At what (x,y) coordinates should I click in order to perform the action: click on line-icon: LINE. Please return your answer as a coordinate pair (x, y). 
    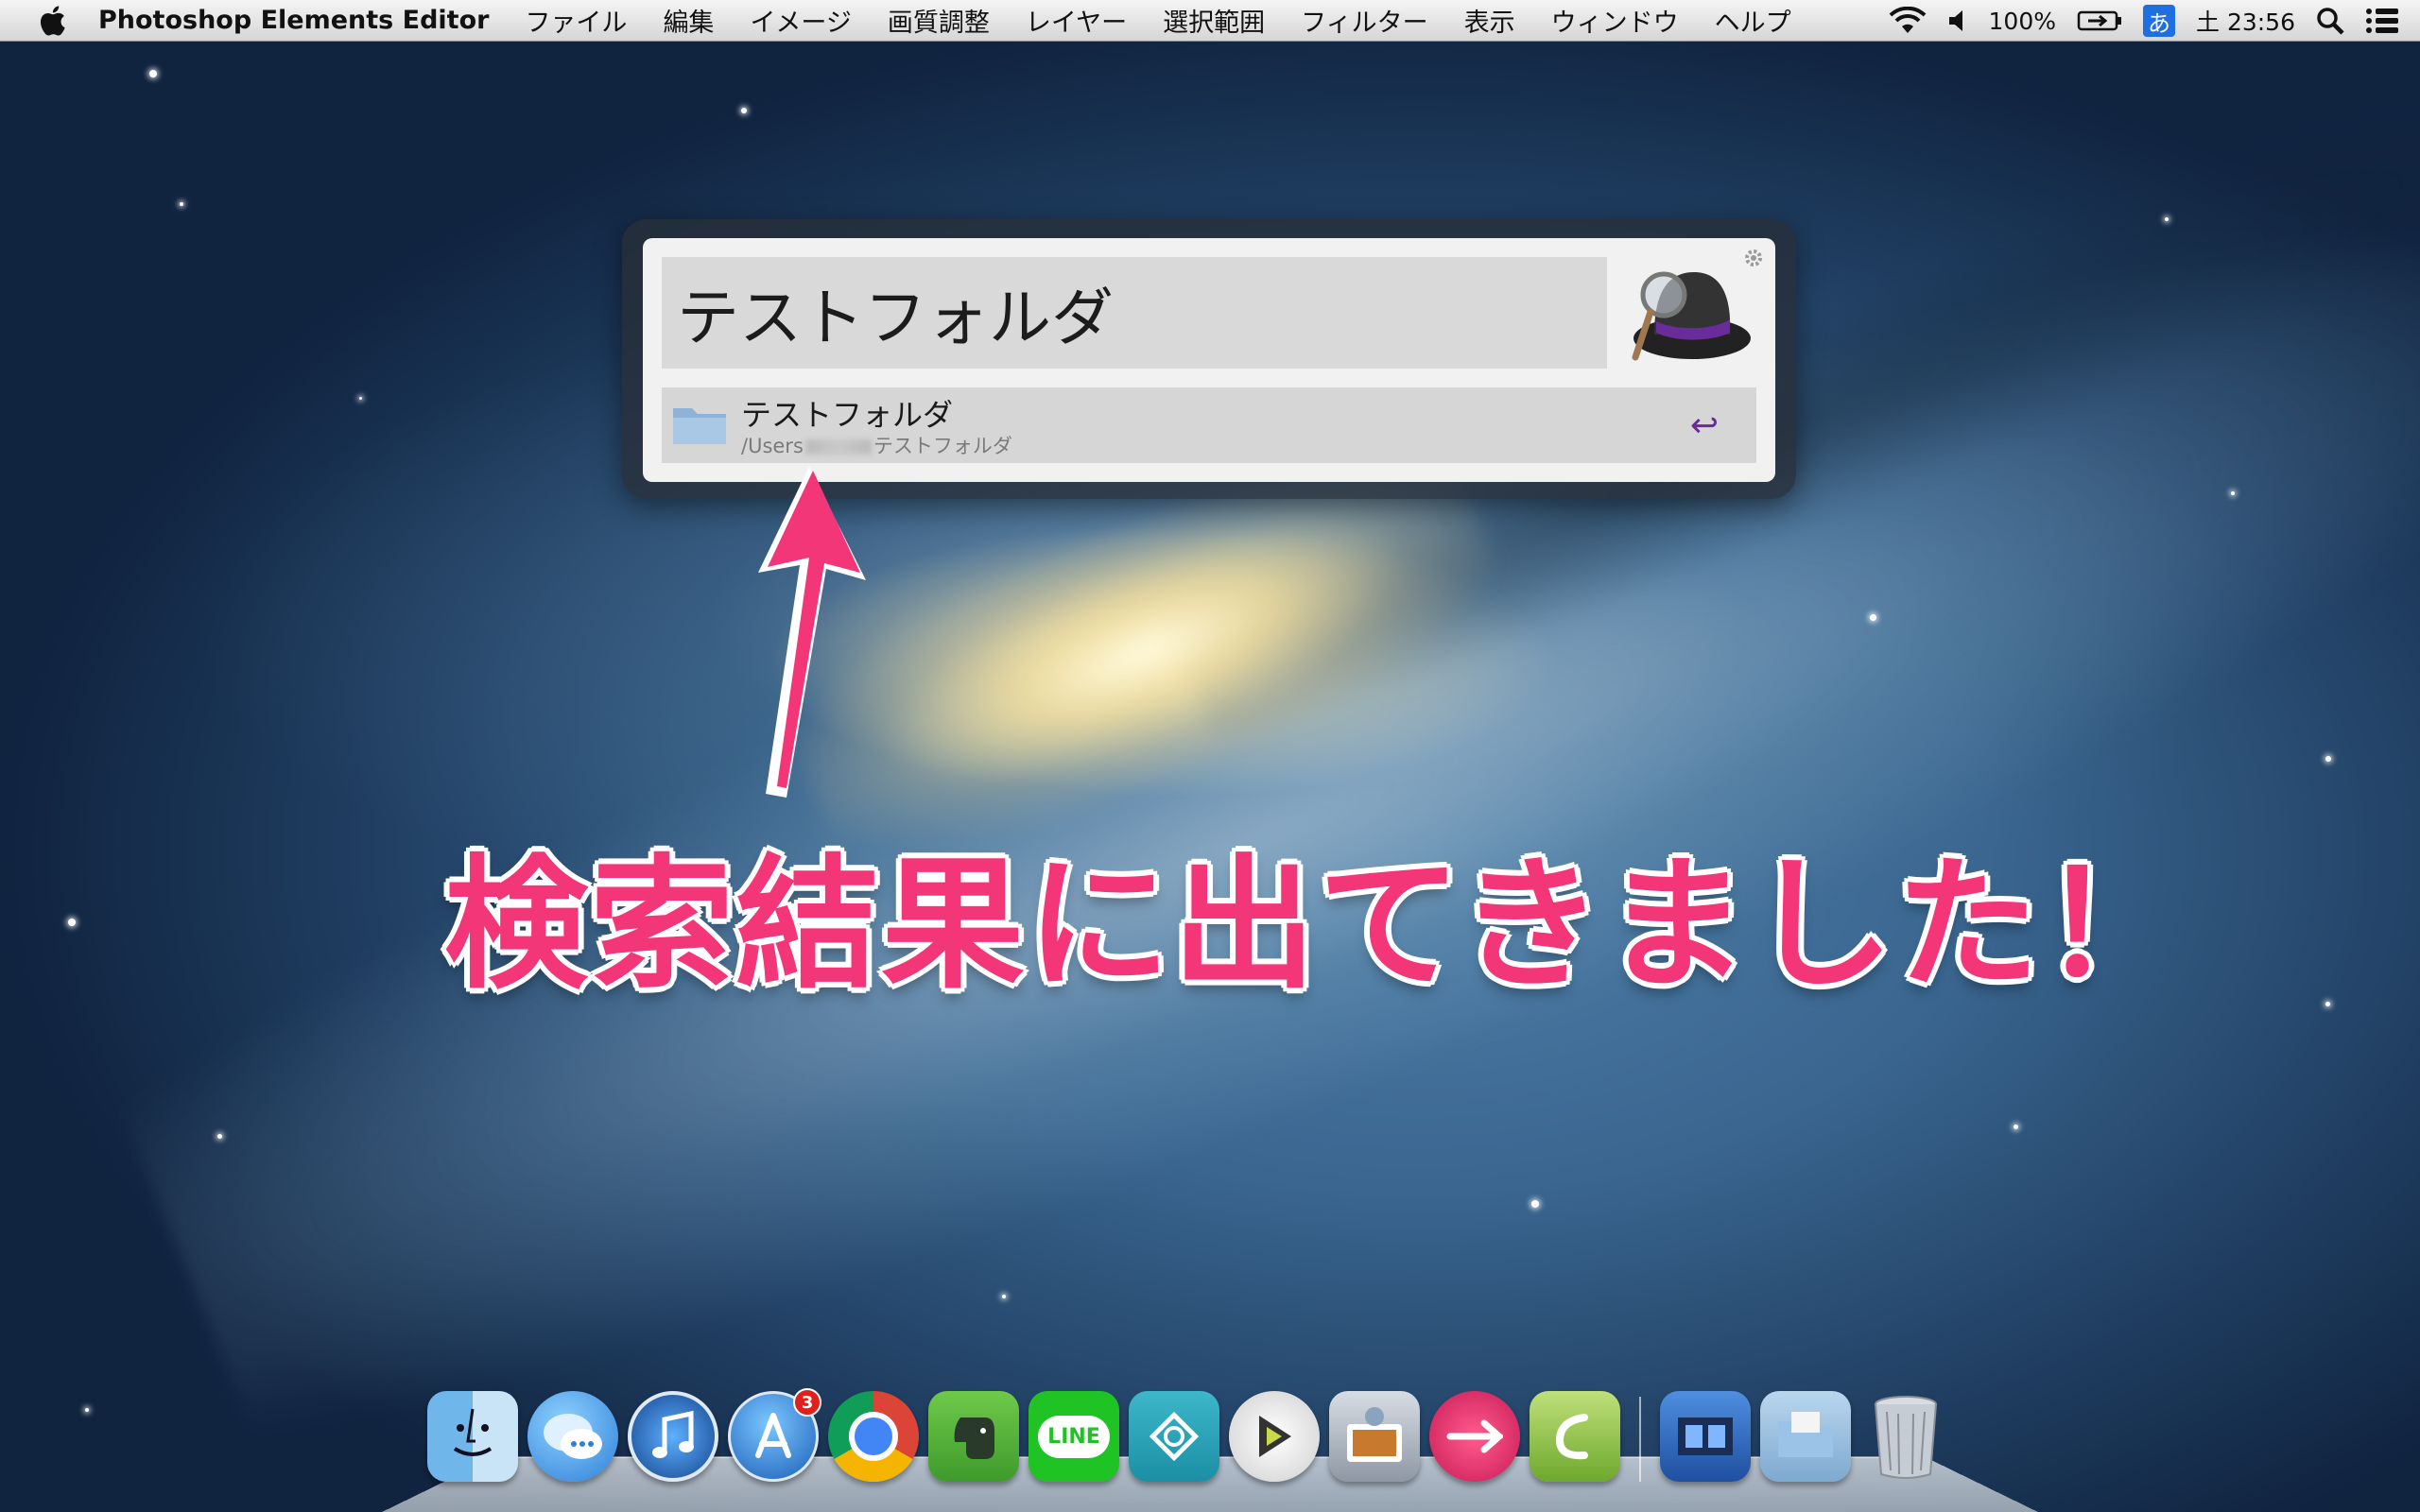
    Looking at the image, I should click on (1073, 1436).